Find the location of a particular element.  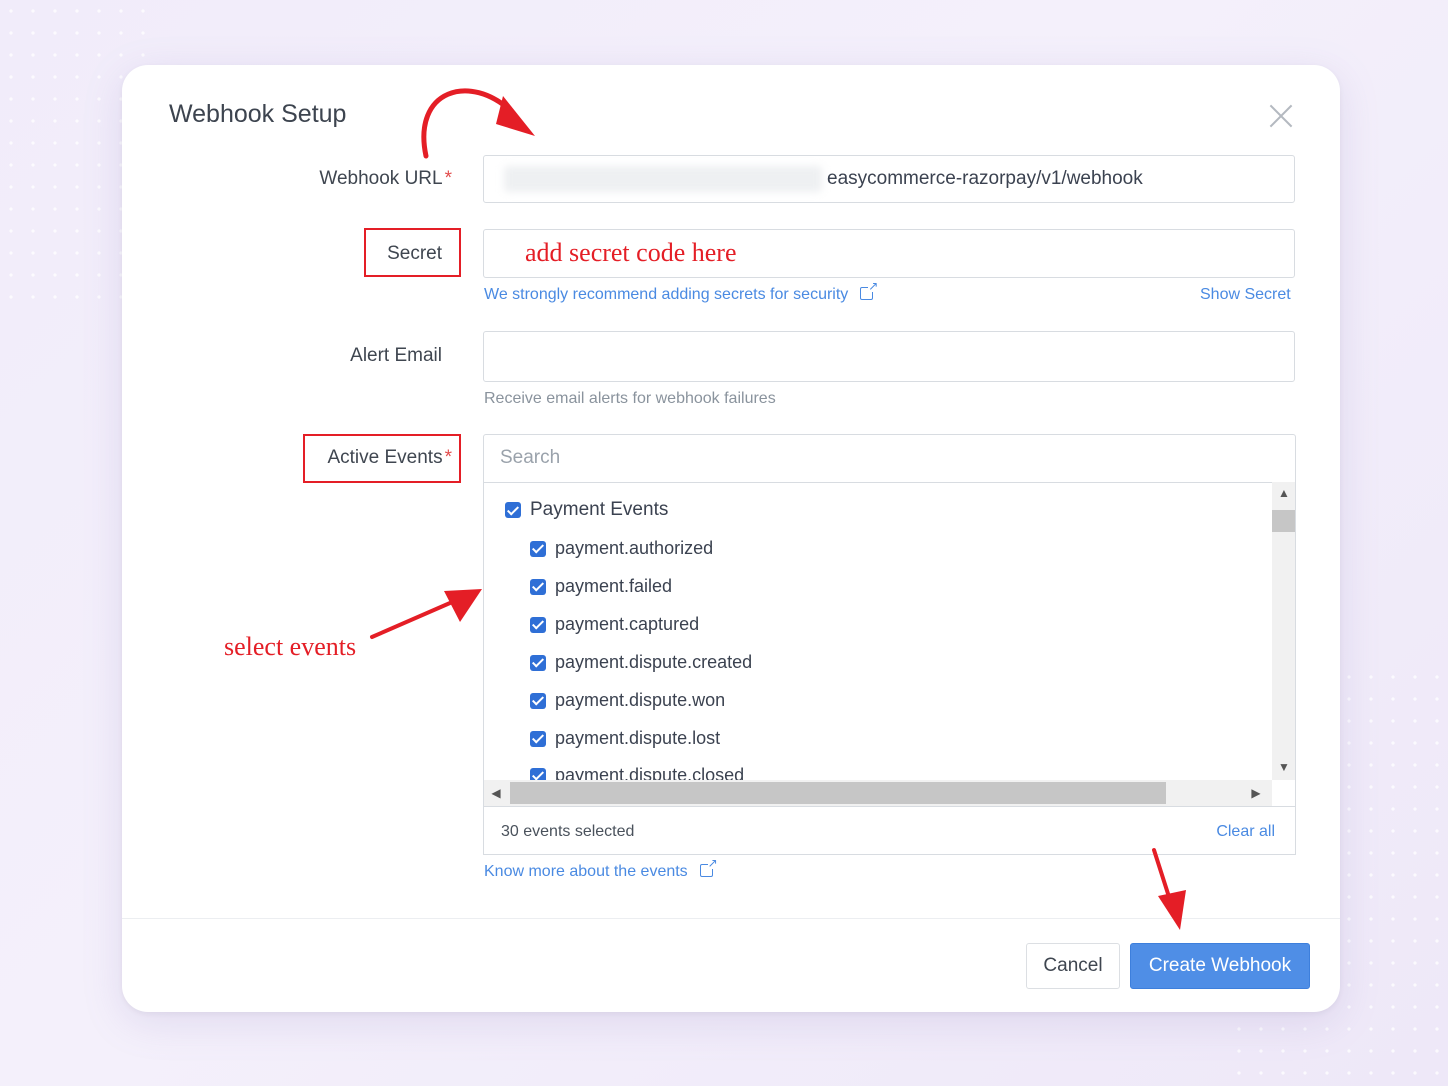

cancel-button: Cancel is located at coordinates (1073, 966).